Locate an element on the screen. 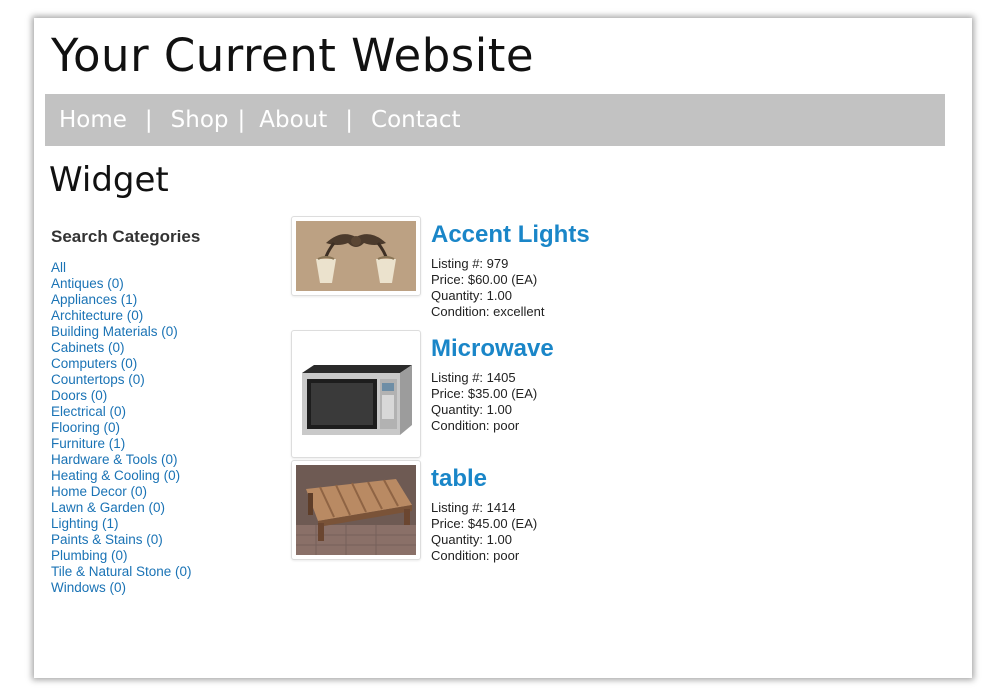 This screenshot has width=1002, height=700. category-link-doors: Doors (0) is located at coordinates (79, 395).